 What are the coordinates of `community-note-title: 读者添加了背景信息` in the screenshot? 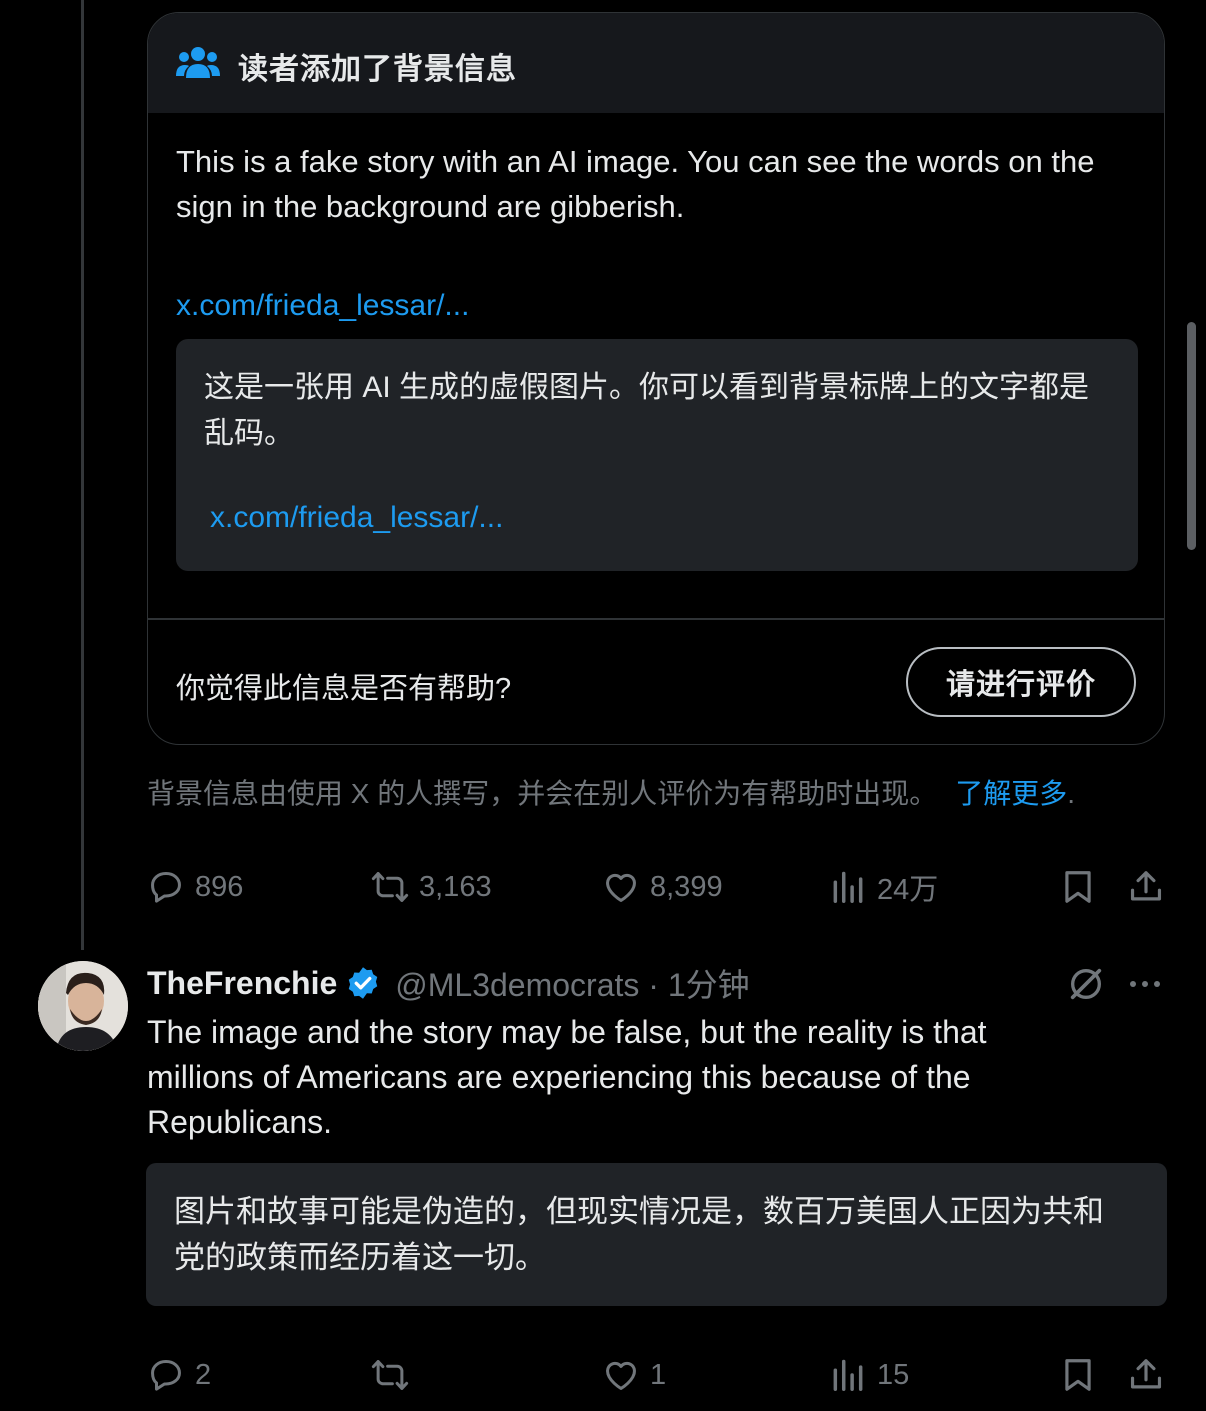 It's located at (377, 69).